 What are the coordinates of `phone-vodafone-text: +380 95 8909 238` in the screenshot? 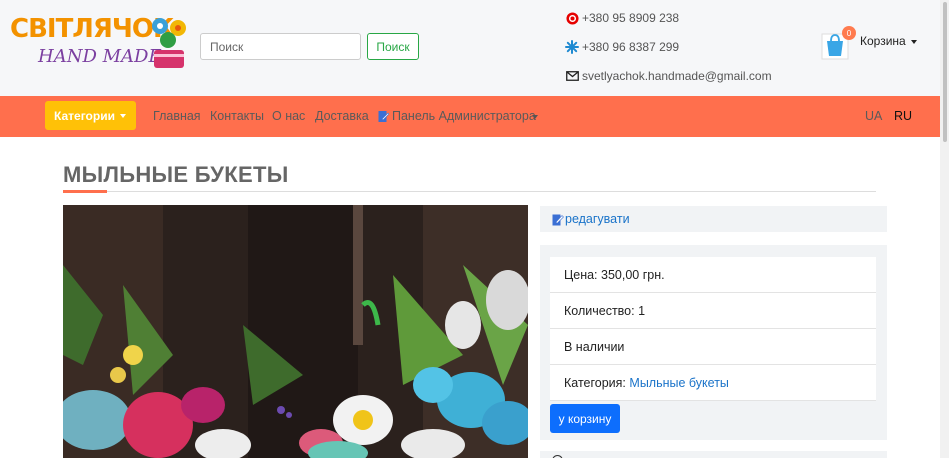 It's located at (631, 18).